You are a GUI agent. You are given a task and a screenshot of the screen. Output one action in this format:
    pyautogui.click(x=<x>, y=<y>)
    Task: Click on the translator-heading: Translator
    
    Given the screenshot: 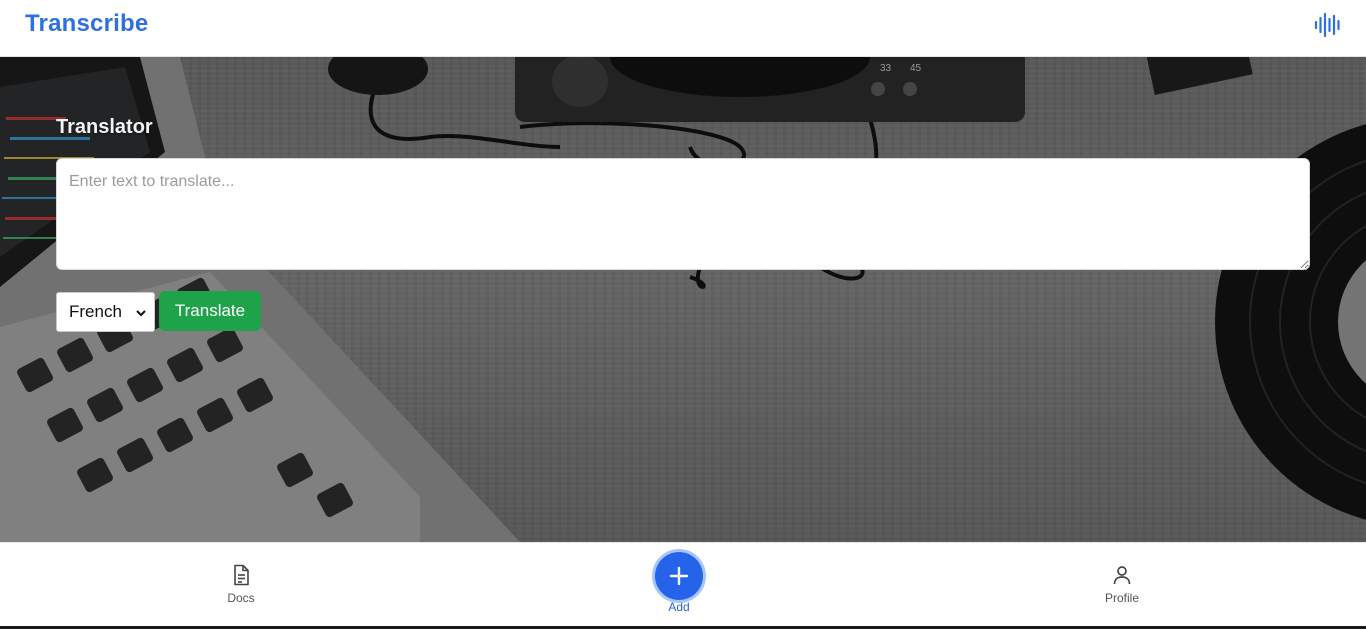 What is the action you would take?
    pyautogui.click(x=104, y=127)
    